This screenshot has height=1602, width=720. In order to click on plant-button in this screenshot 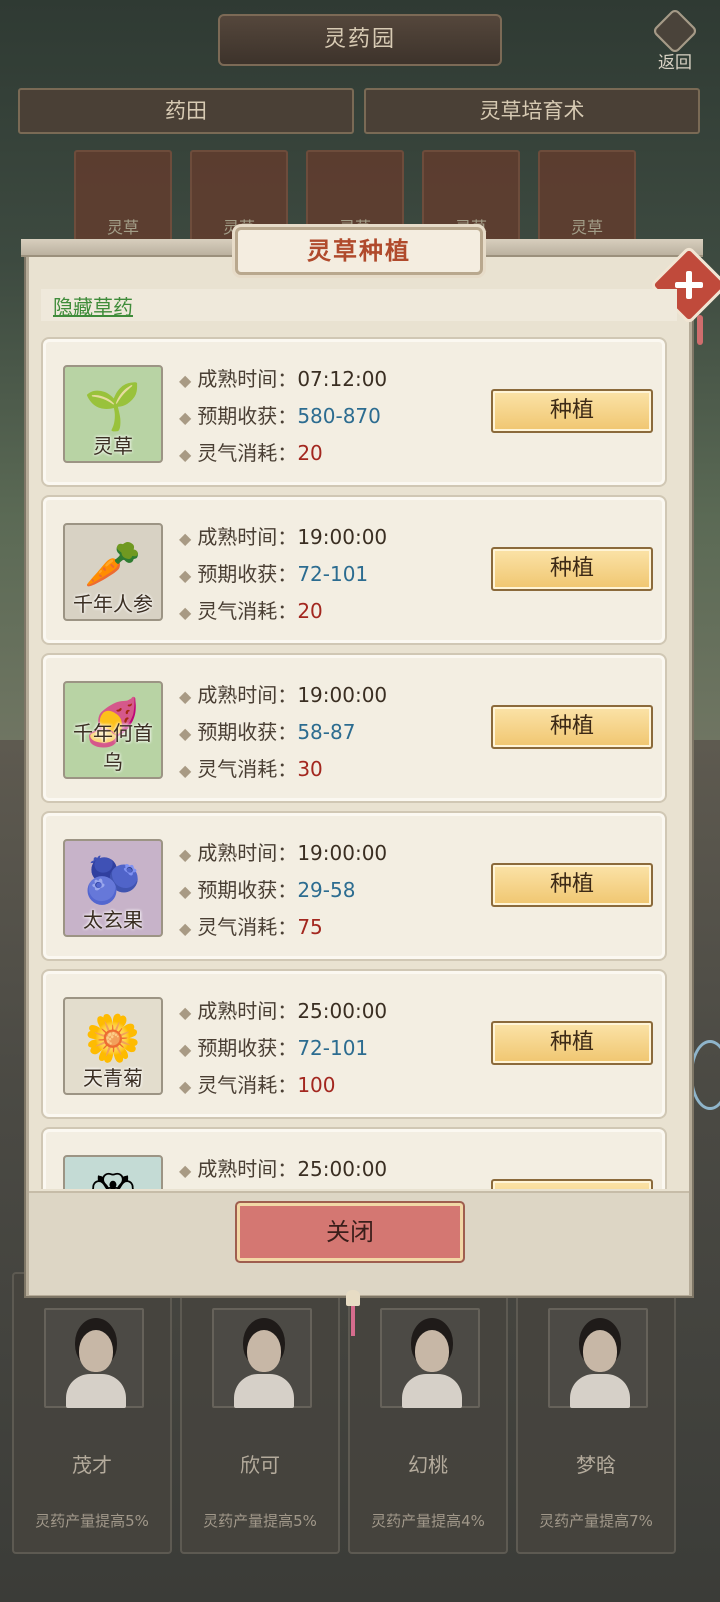, I will do `click(572, 1184)`.